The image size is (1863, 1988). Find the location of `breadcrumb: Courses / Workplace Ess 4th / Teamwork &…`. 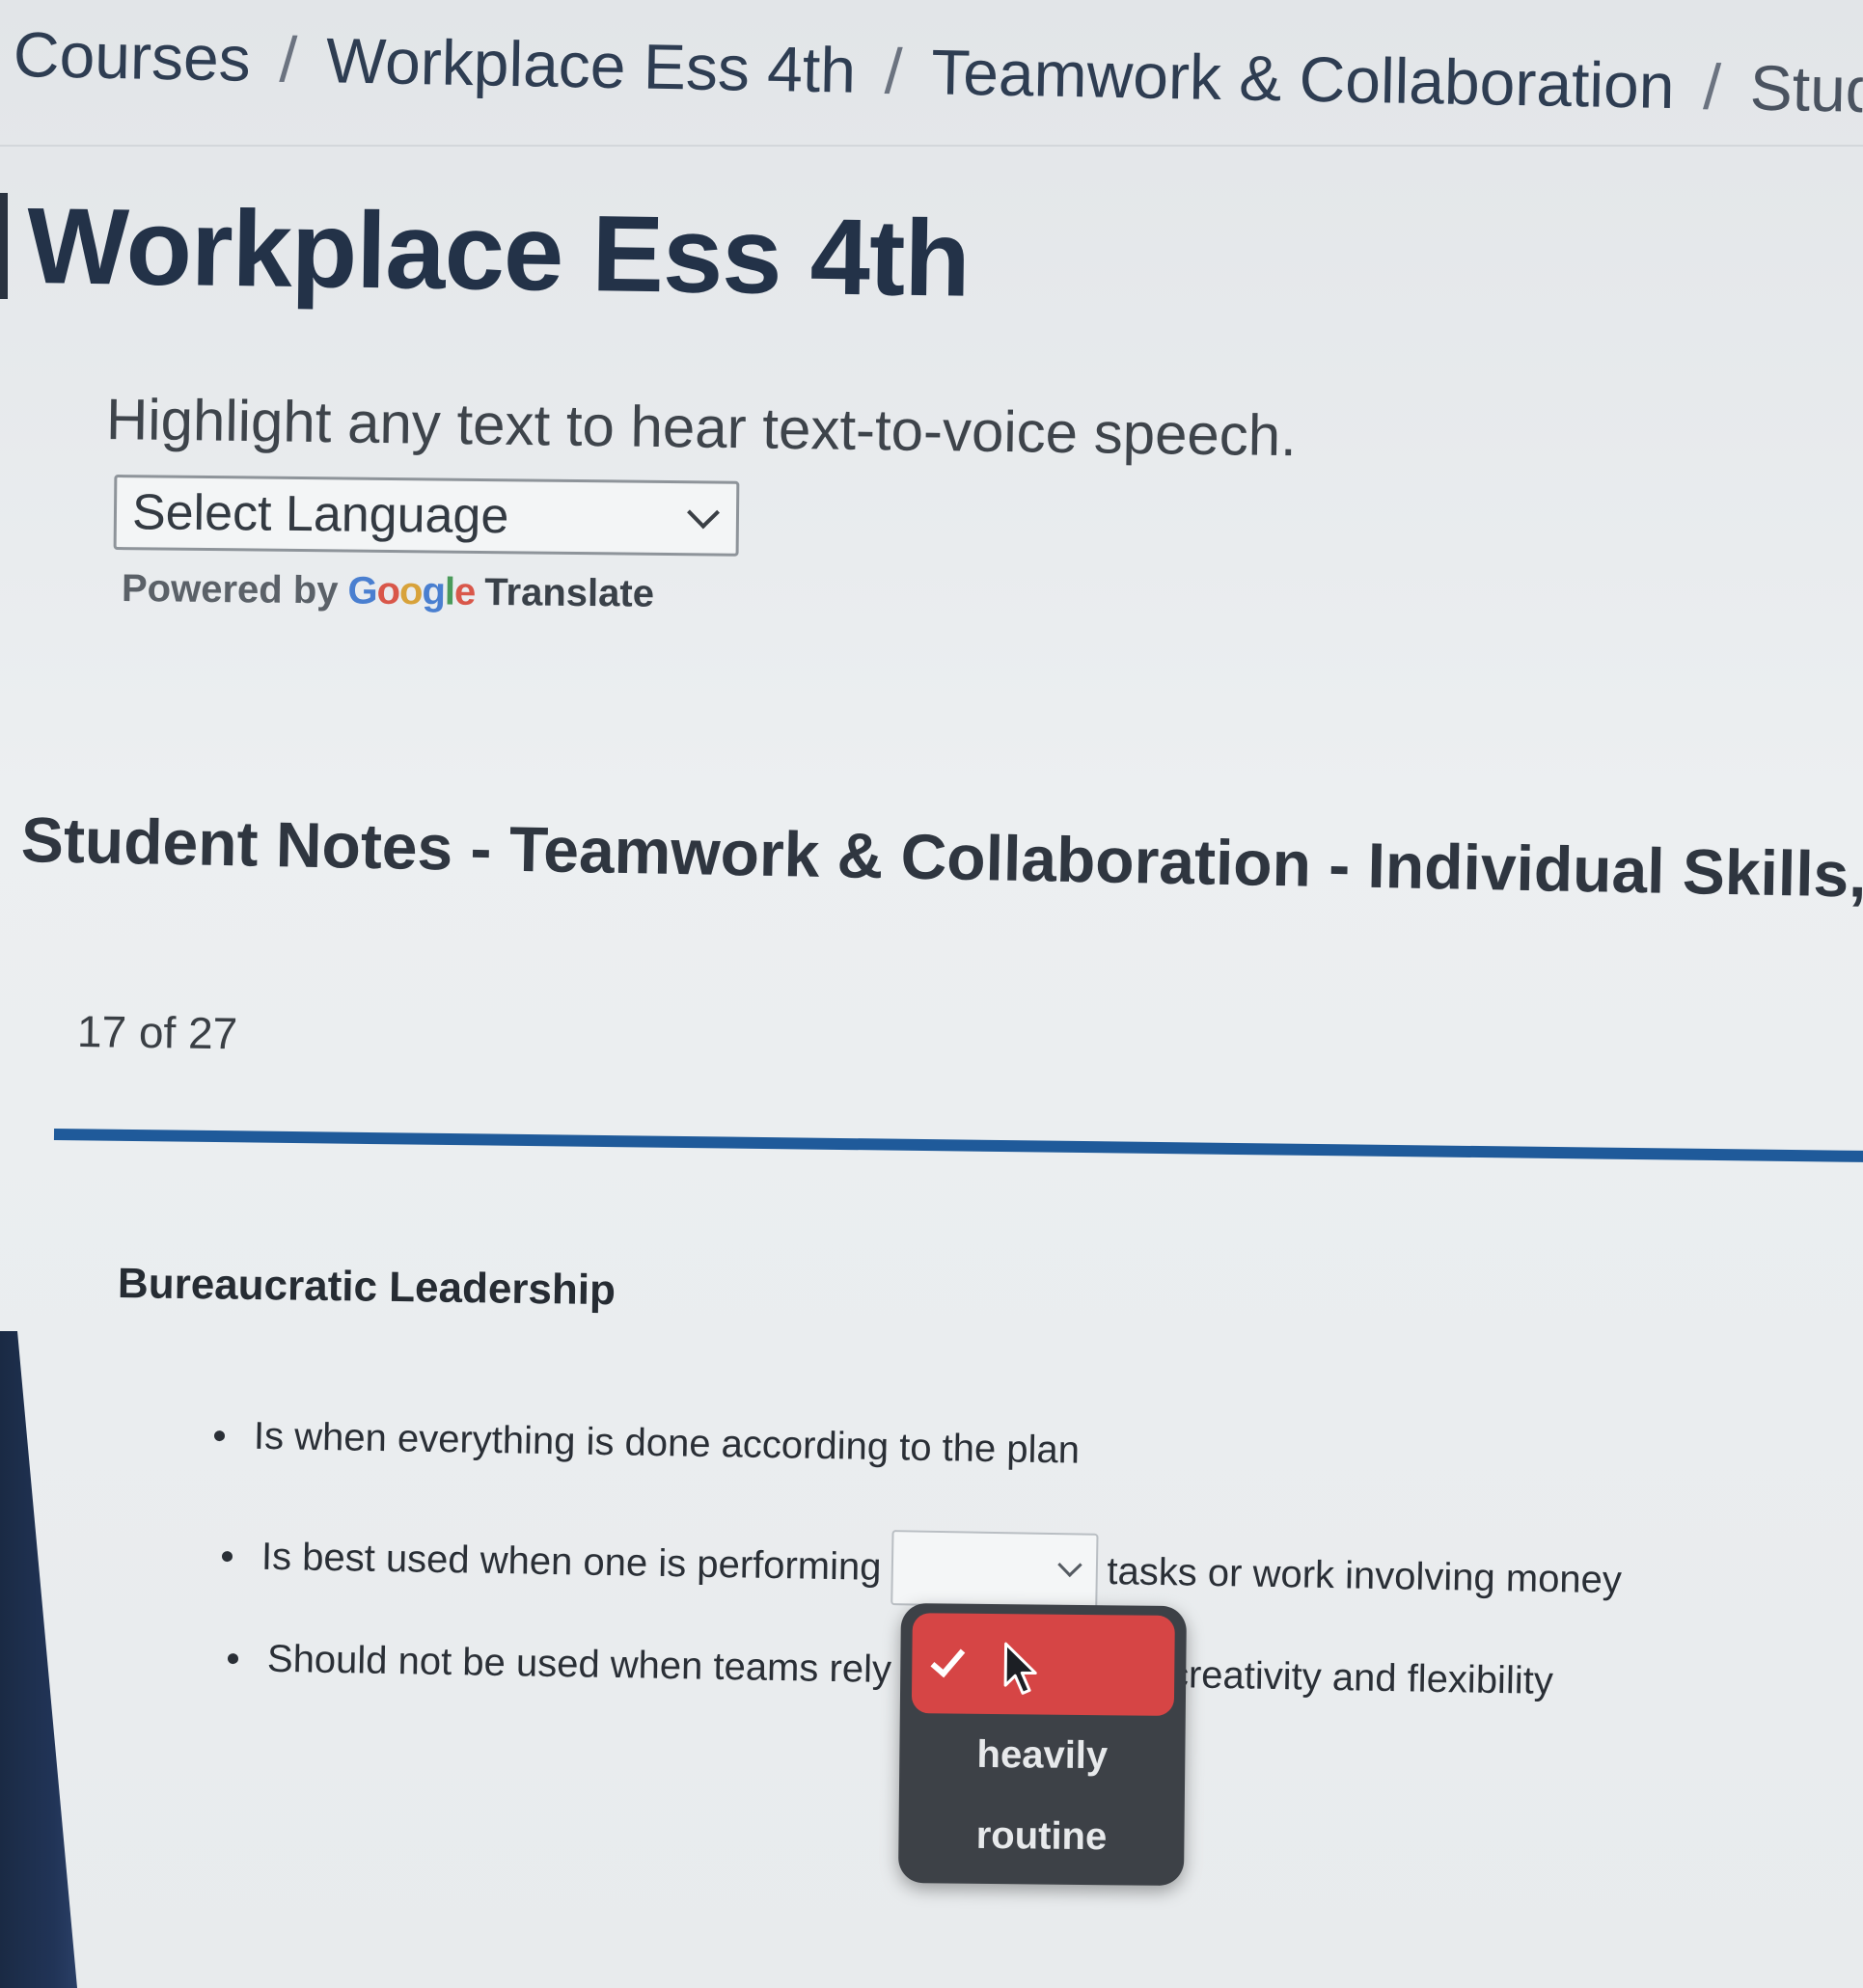

breadcrumb: Courses / Workplace Ess 4th / Teamwork &… is located at coordinates (938, 71).